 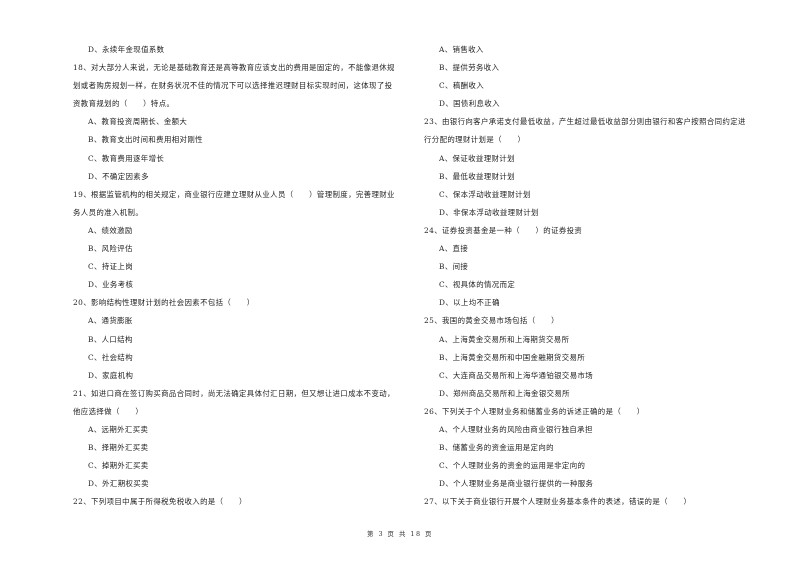 I want to click on answer-option: C、保本浮动收益理财计划, so click(x=485, y=194).